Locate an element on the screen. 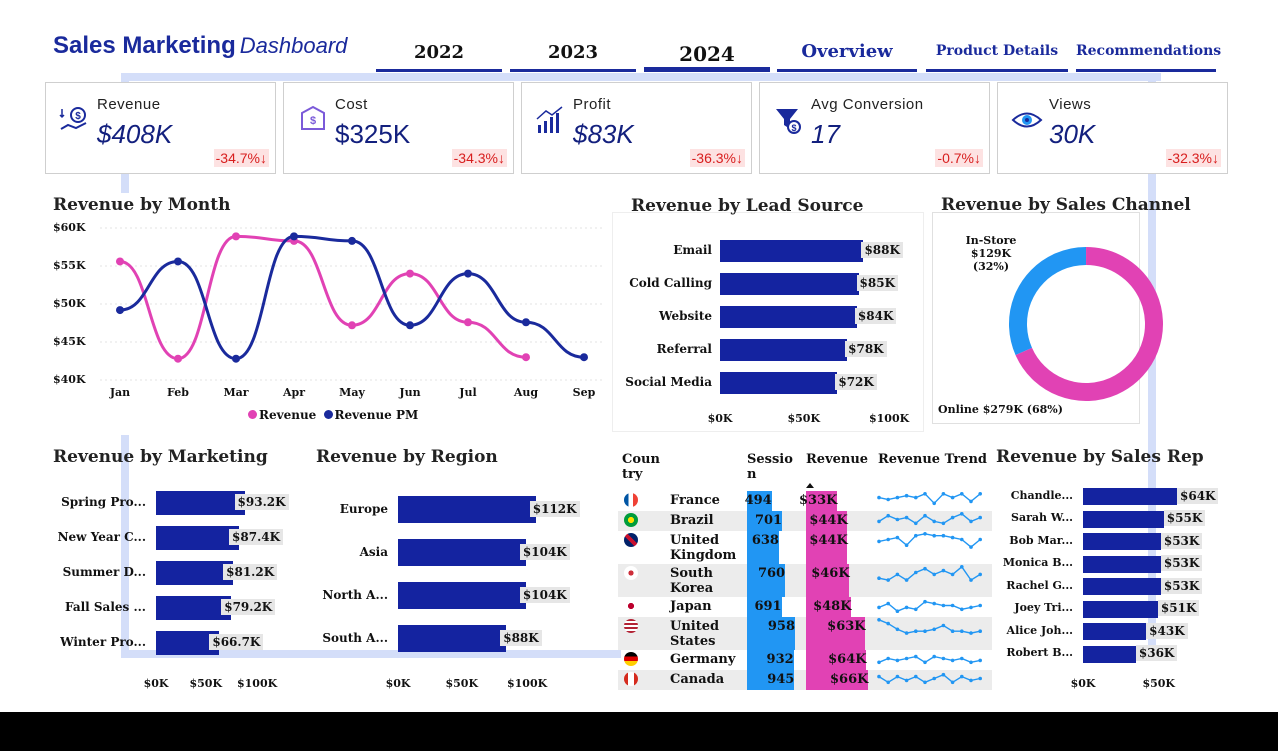 The image size is (1278, 751). x-tick-label: $50K is located at coordinates (206, 683).